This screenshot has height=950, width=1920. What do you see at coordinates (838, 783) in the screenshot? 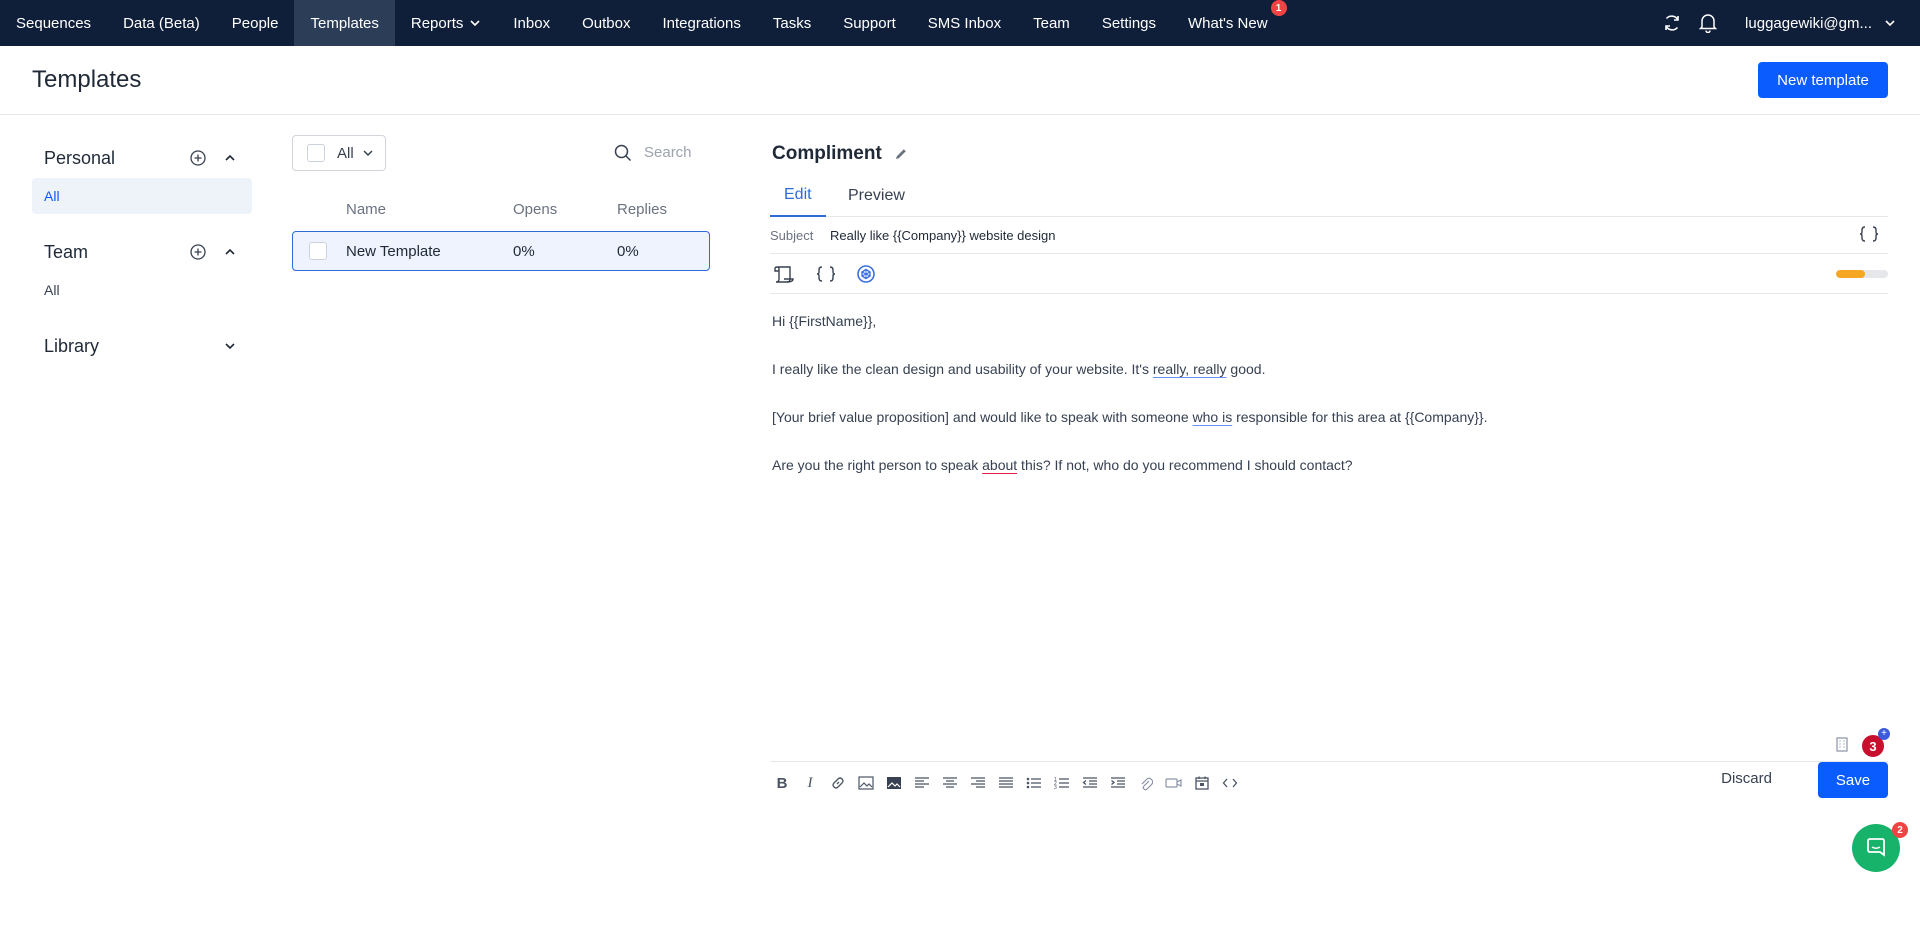
I see `link-icon` at bounding box center [838, 783].